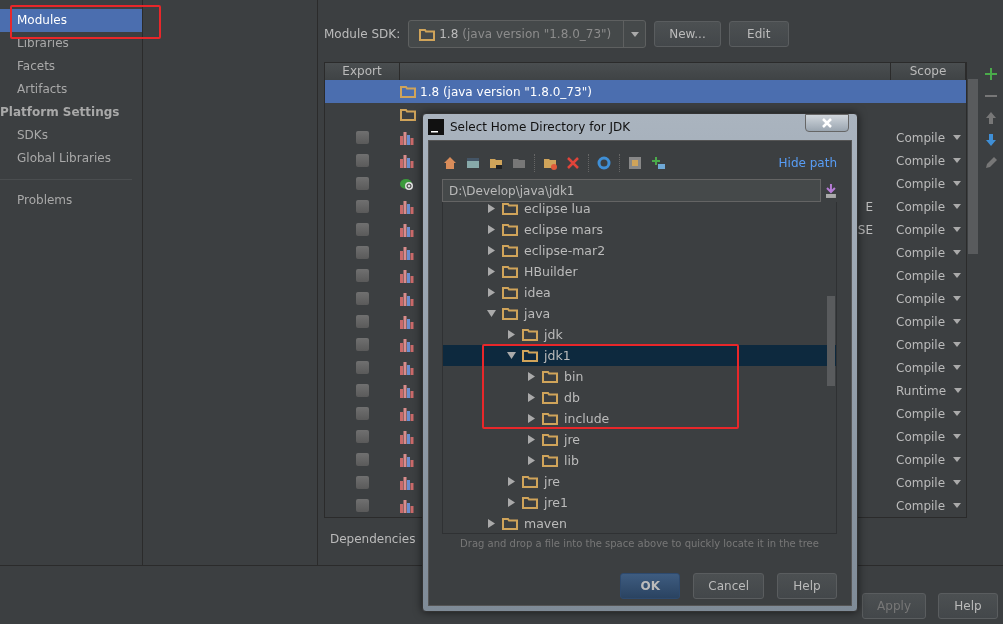  I want to click on field-label: Module SDK:, so click(362, 34).